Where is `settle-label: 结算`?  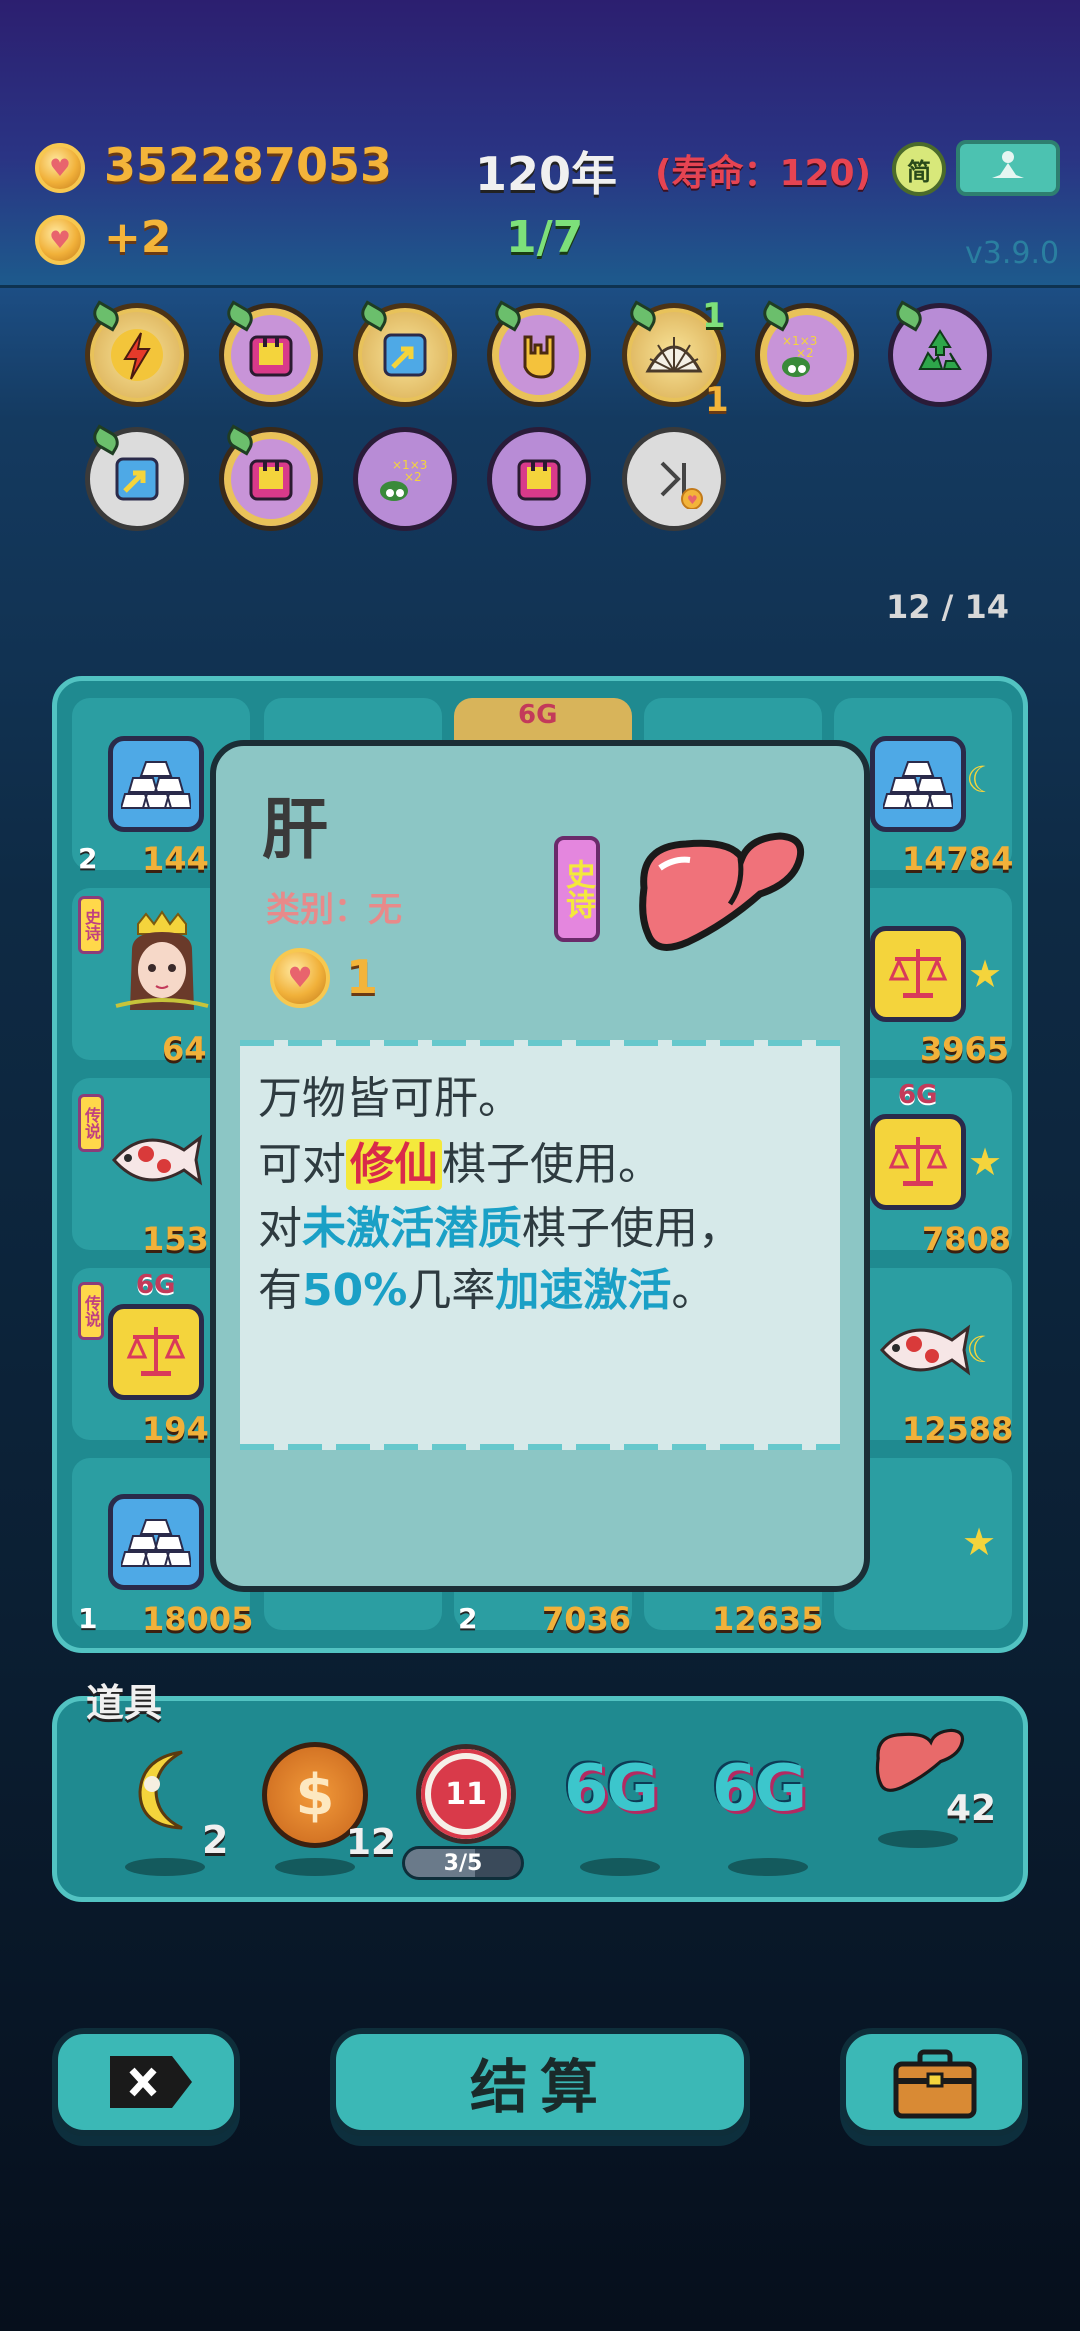
settle-label: 结算 is located at coordinates (539, 2087).